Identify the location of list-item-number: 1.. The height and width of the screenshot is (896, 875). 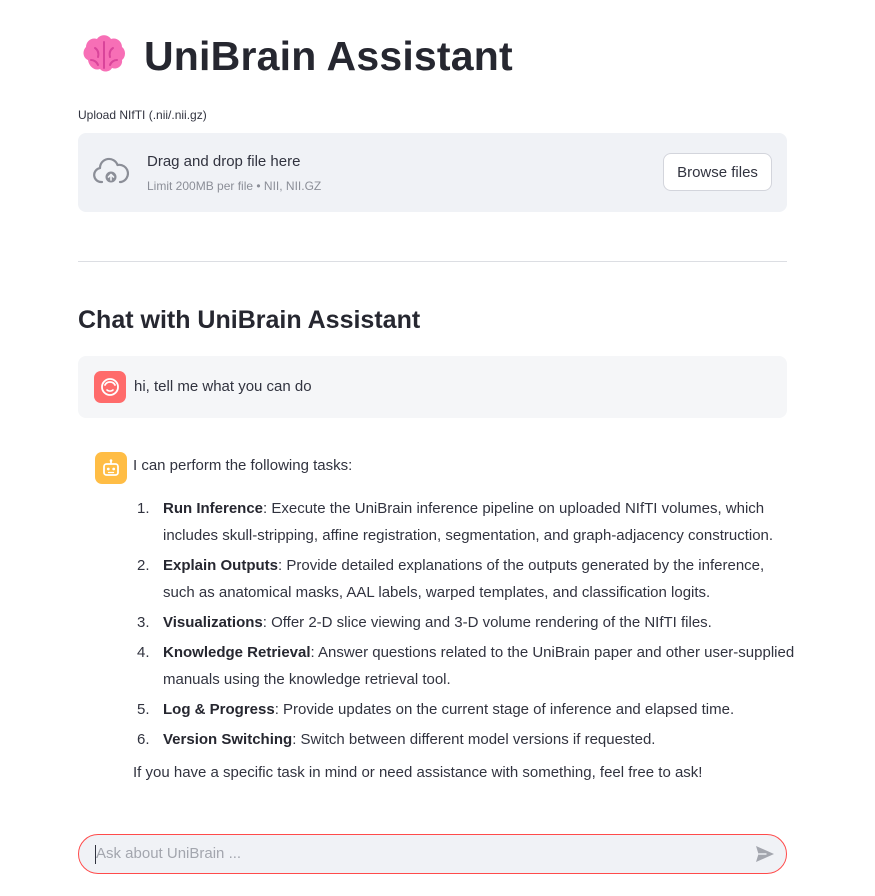
(143, 508).